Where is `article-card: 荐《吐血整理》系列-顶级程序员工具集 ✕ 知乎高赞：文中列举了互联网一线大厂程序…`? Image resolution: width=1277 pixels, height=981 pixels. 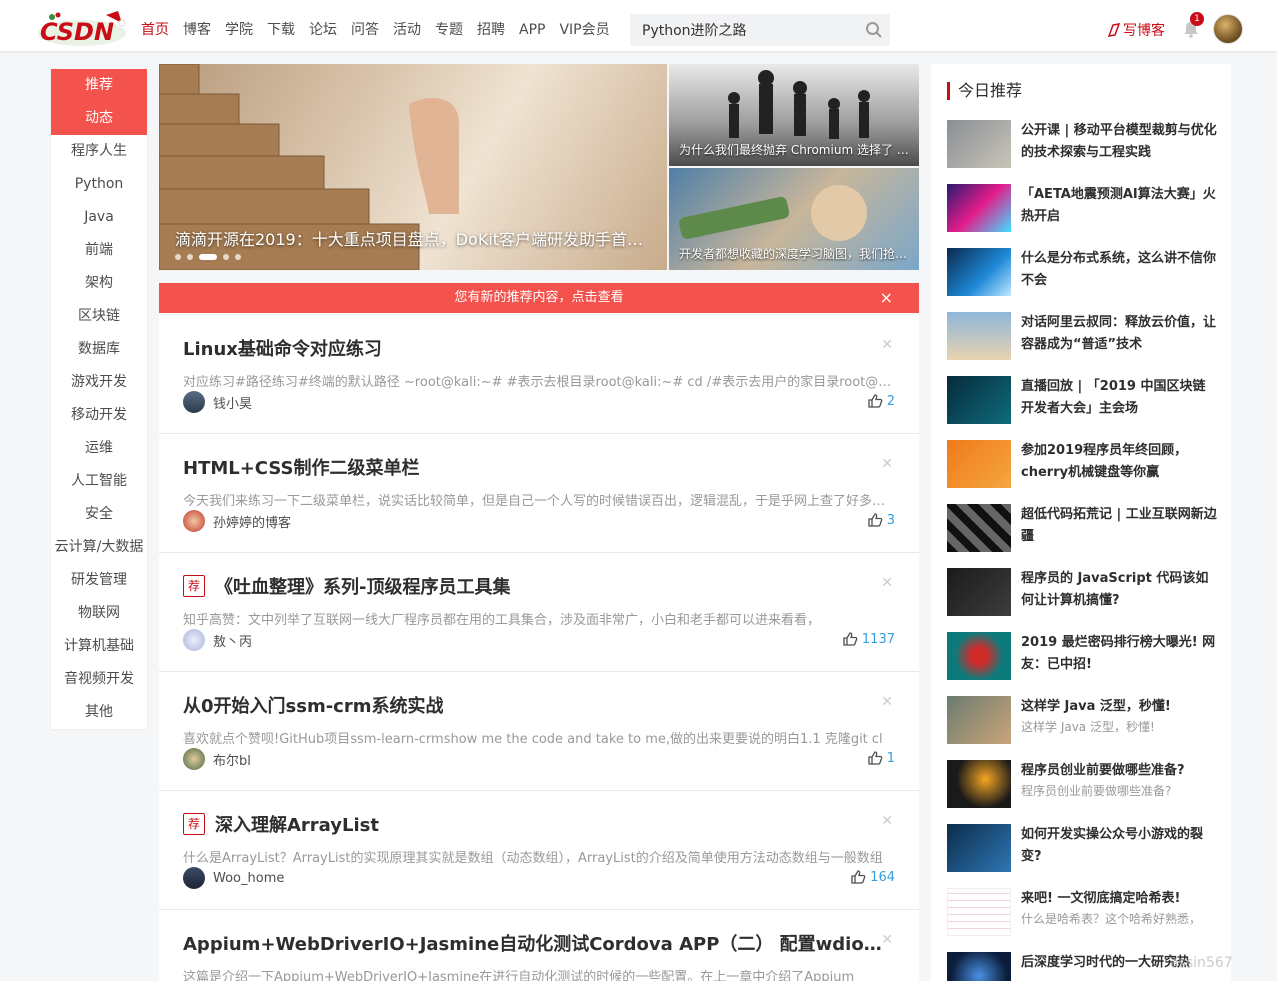
article-card: 荐《吐血整理》系列-顶级程序员工具集 ✕ 知乎高赞：文中列举了互联网一线大厂程序… is located at coordinates (539, 612).